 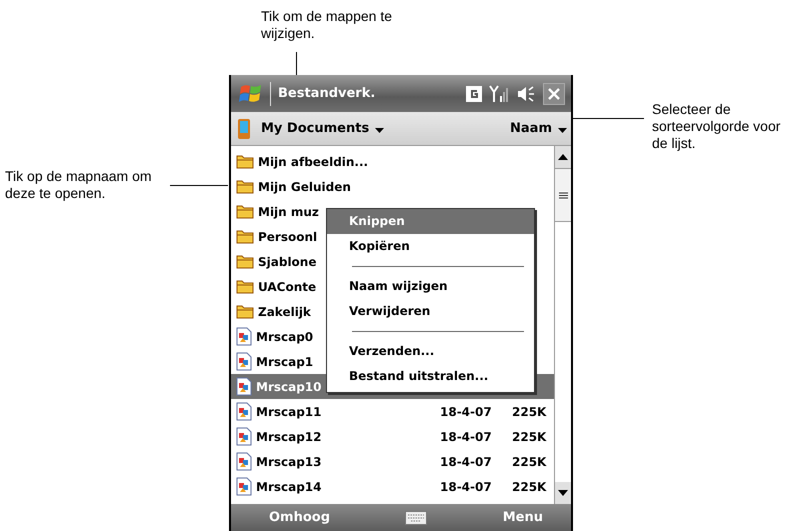 What do you see at coordinates (289, 461) in the screenshot?
I see `file-name: Mrscap13` at bounding box center [289, 461].